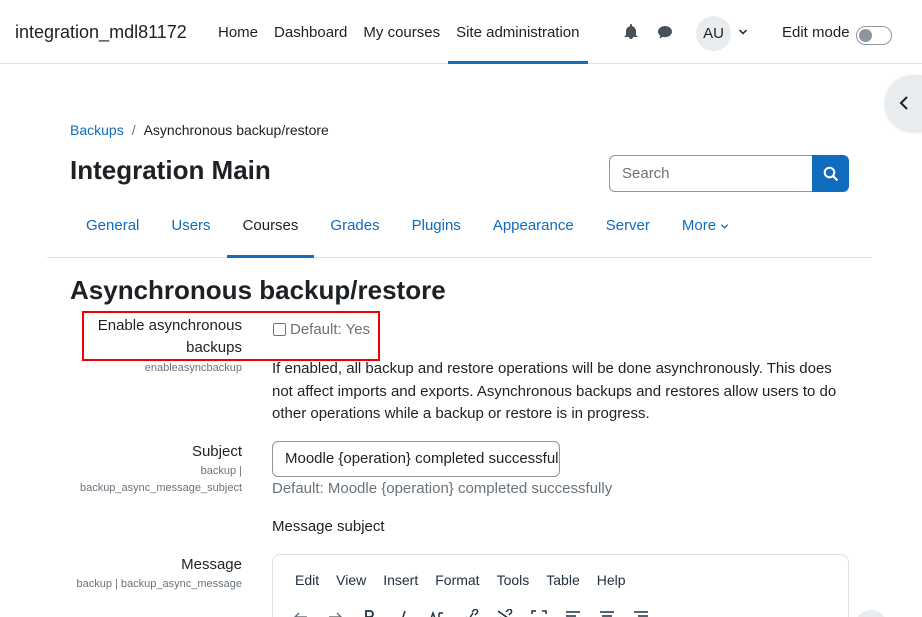  I want to click on breadcrumb-link-backups: Backups, so click(97, 130).